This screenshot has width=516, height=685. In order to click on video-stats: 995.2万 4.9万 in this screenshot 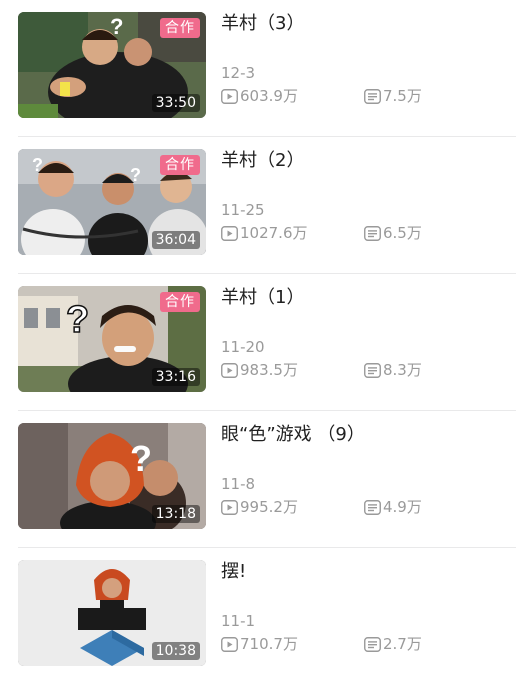, I will do `click(366, 507)`.